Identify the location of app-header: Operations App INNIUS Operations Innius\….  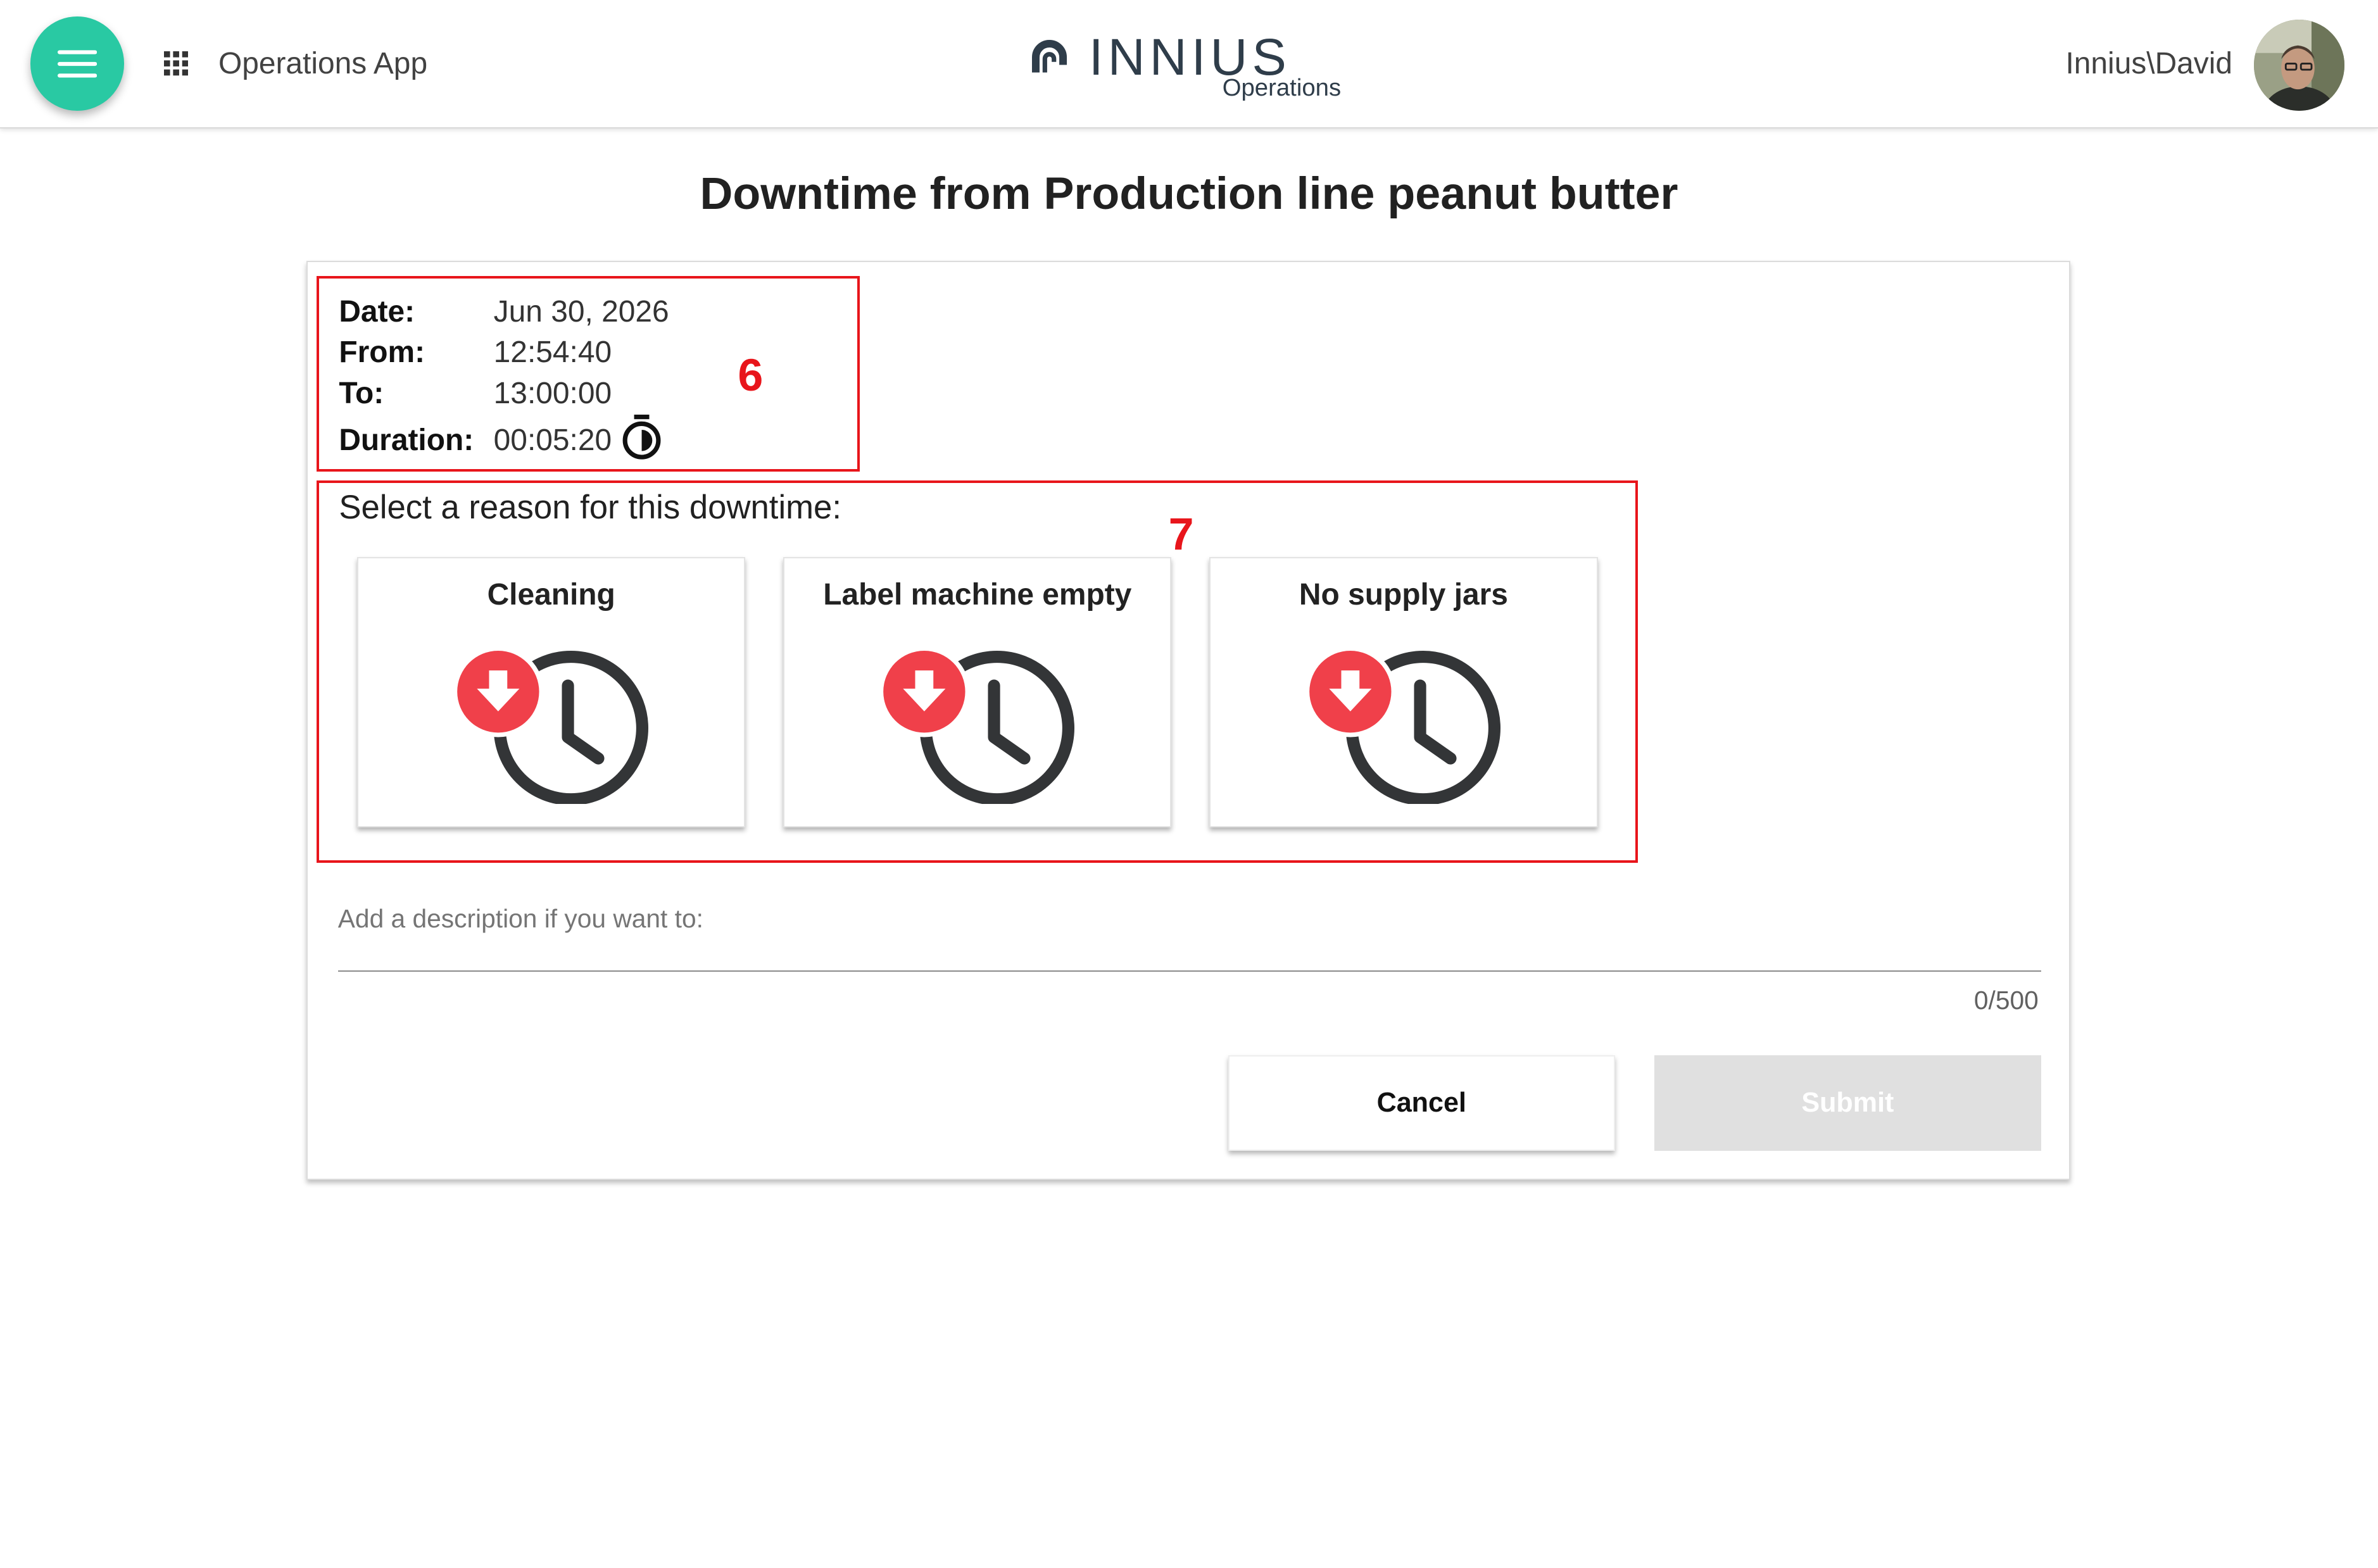
(1189, 64).